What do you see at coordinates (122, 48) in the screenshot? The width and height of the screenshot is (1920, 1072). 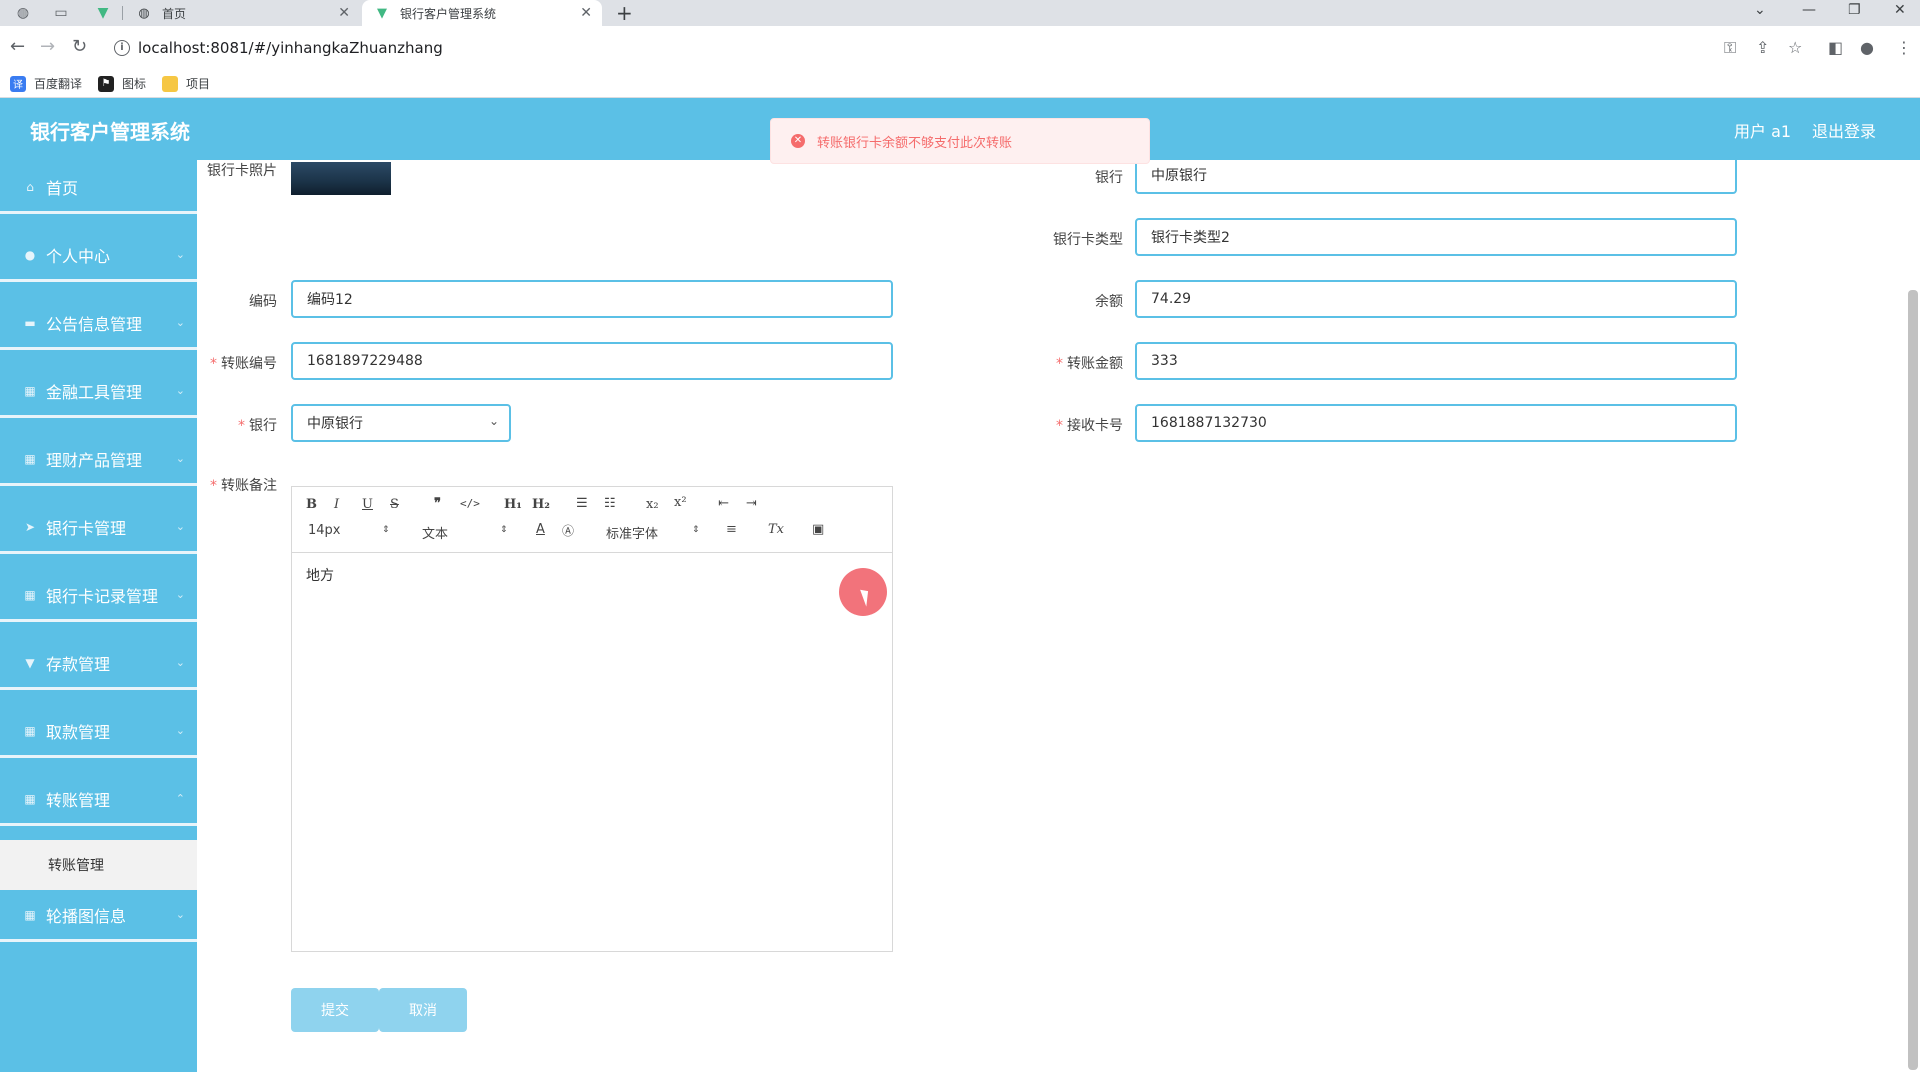 I see `site-info-icon: i` at bounding box center [122, 48].